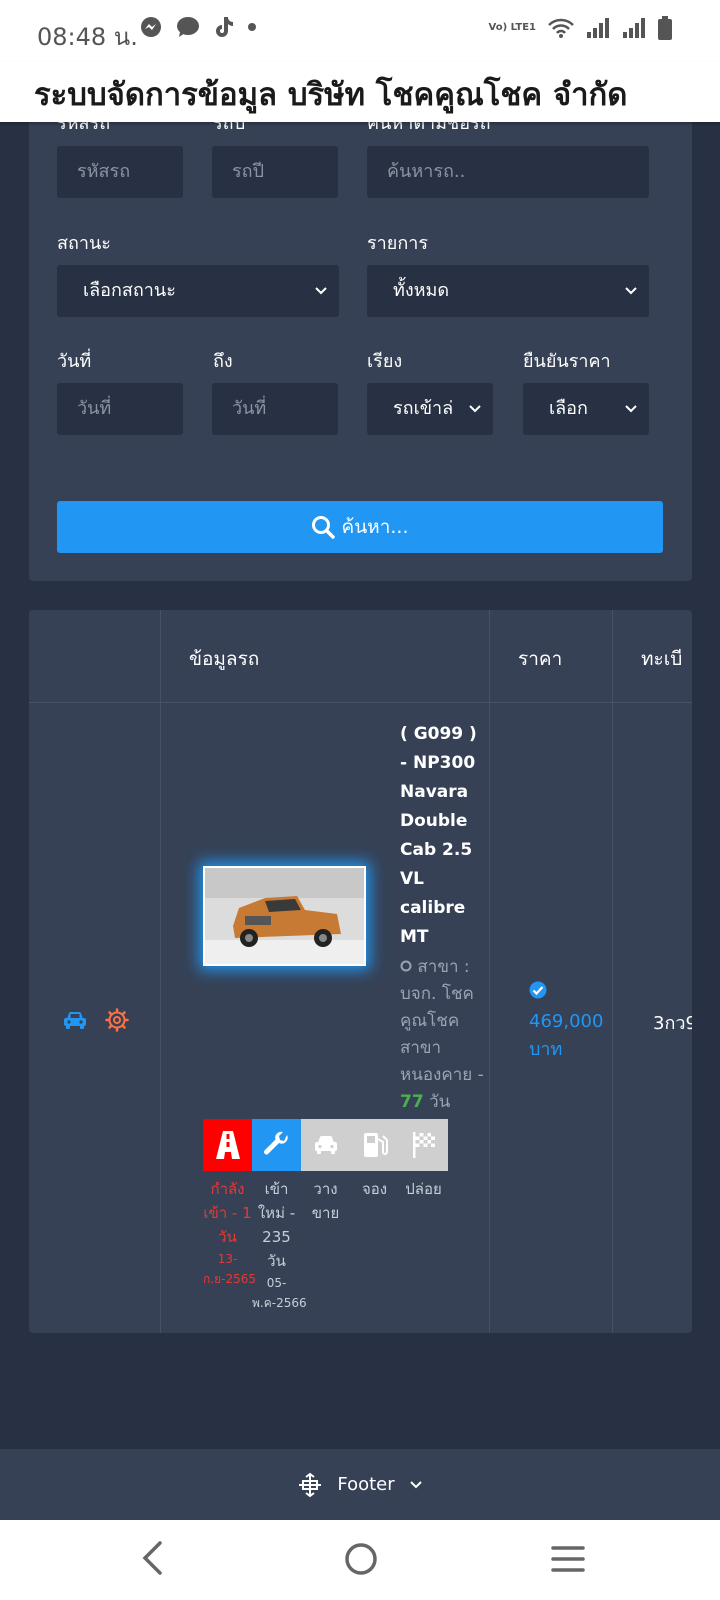 The image size is (720, 1600). I want to click on confirm-price-value: เลือก, so click(568, 408).